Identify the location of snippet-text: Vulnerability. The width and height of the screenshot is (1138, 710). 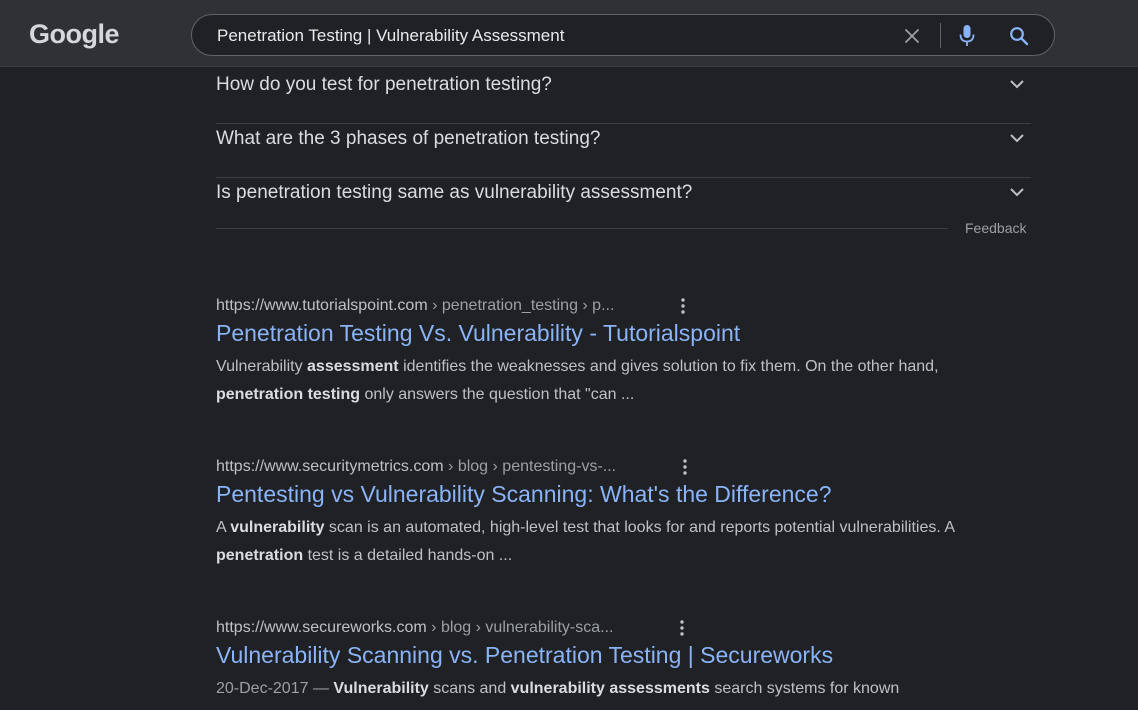
(262, 366).